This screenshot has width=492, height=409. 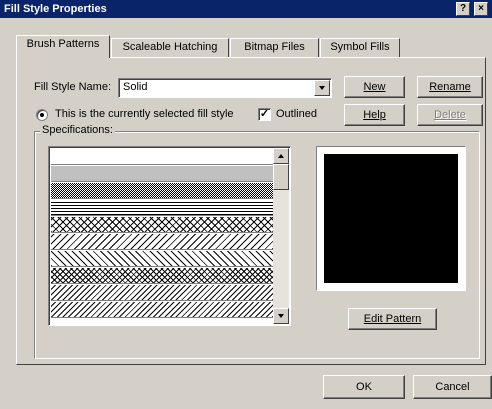 I want to click on help-button-label: Help, so click(x=374, y=115).